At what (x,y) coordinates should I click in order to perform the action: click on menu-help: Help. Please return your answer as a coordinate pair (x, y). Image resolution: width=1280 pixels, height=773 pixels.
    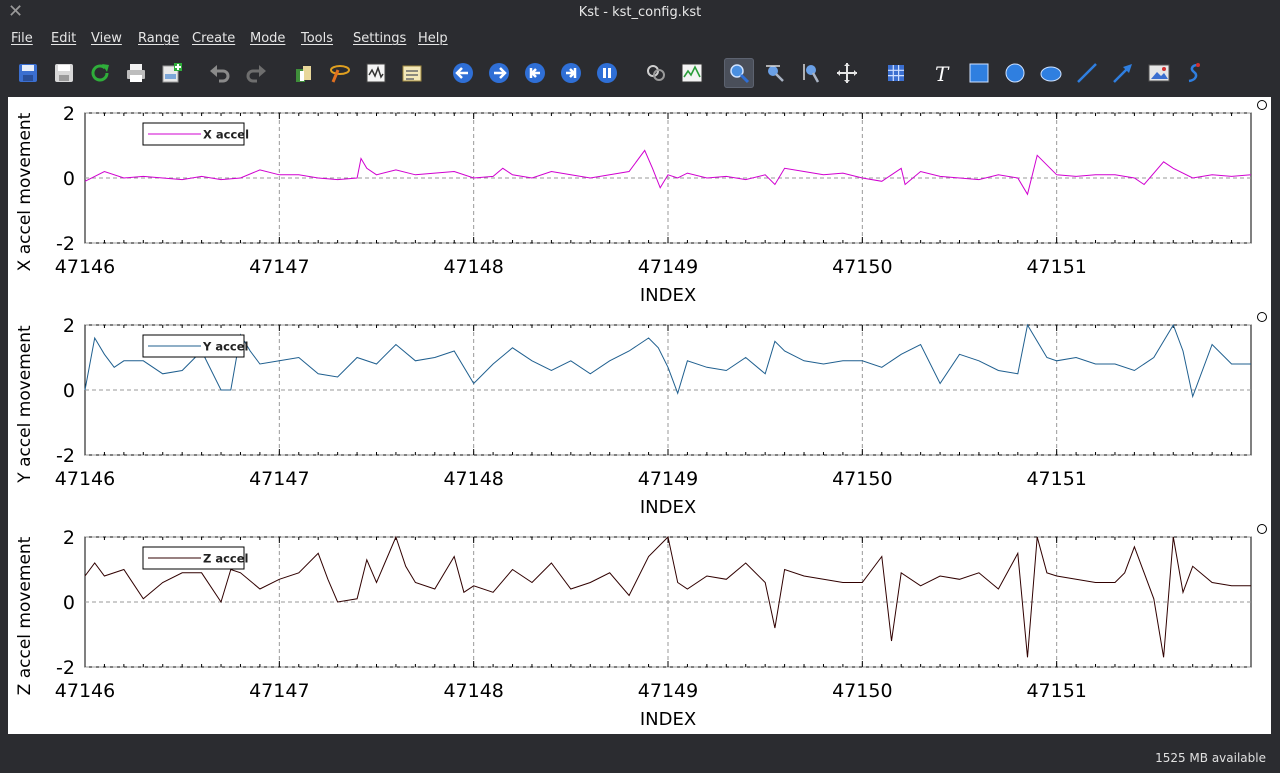
    Looking at the image, I should click on (433, 39).